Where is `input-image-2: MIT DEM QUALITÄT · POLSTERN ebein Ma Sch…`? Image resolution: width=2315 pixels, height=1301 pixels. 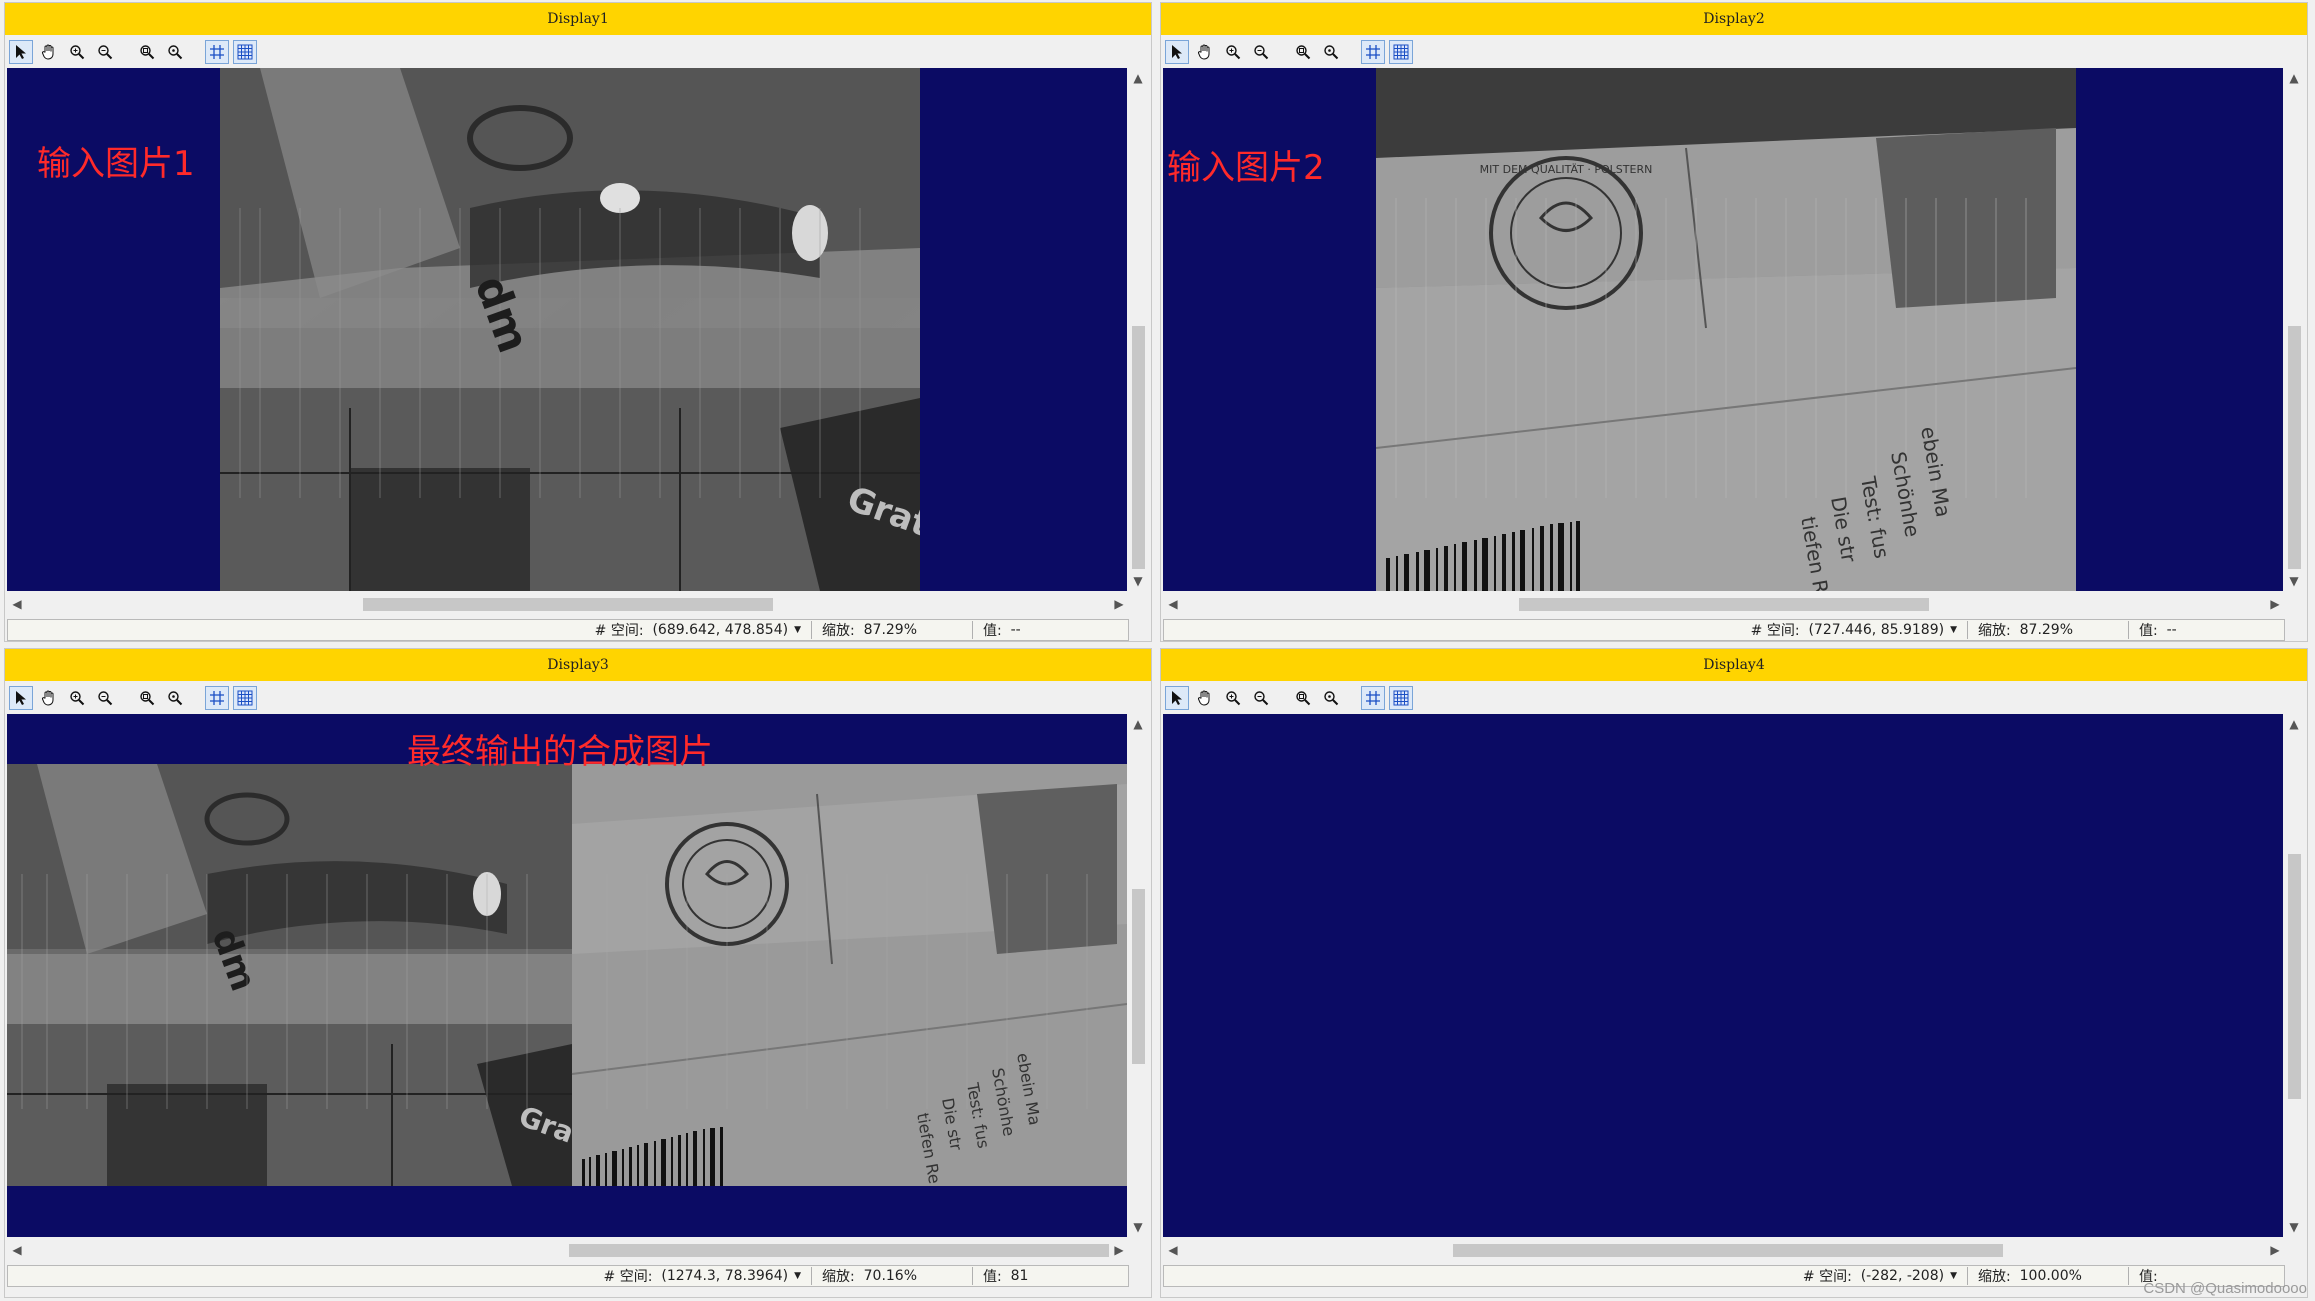
input-image-2: MIT DEM QUALITÄT · POLSTERN ebein Ma Sch… is located at coordinates (1726, 329).